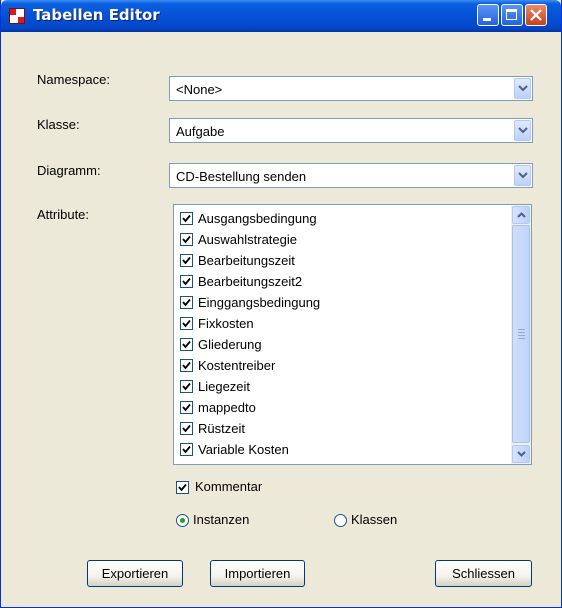 The width and height of the screenshot is (562, 608). I want to click on scroll-up-button, so click(521, 215).